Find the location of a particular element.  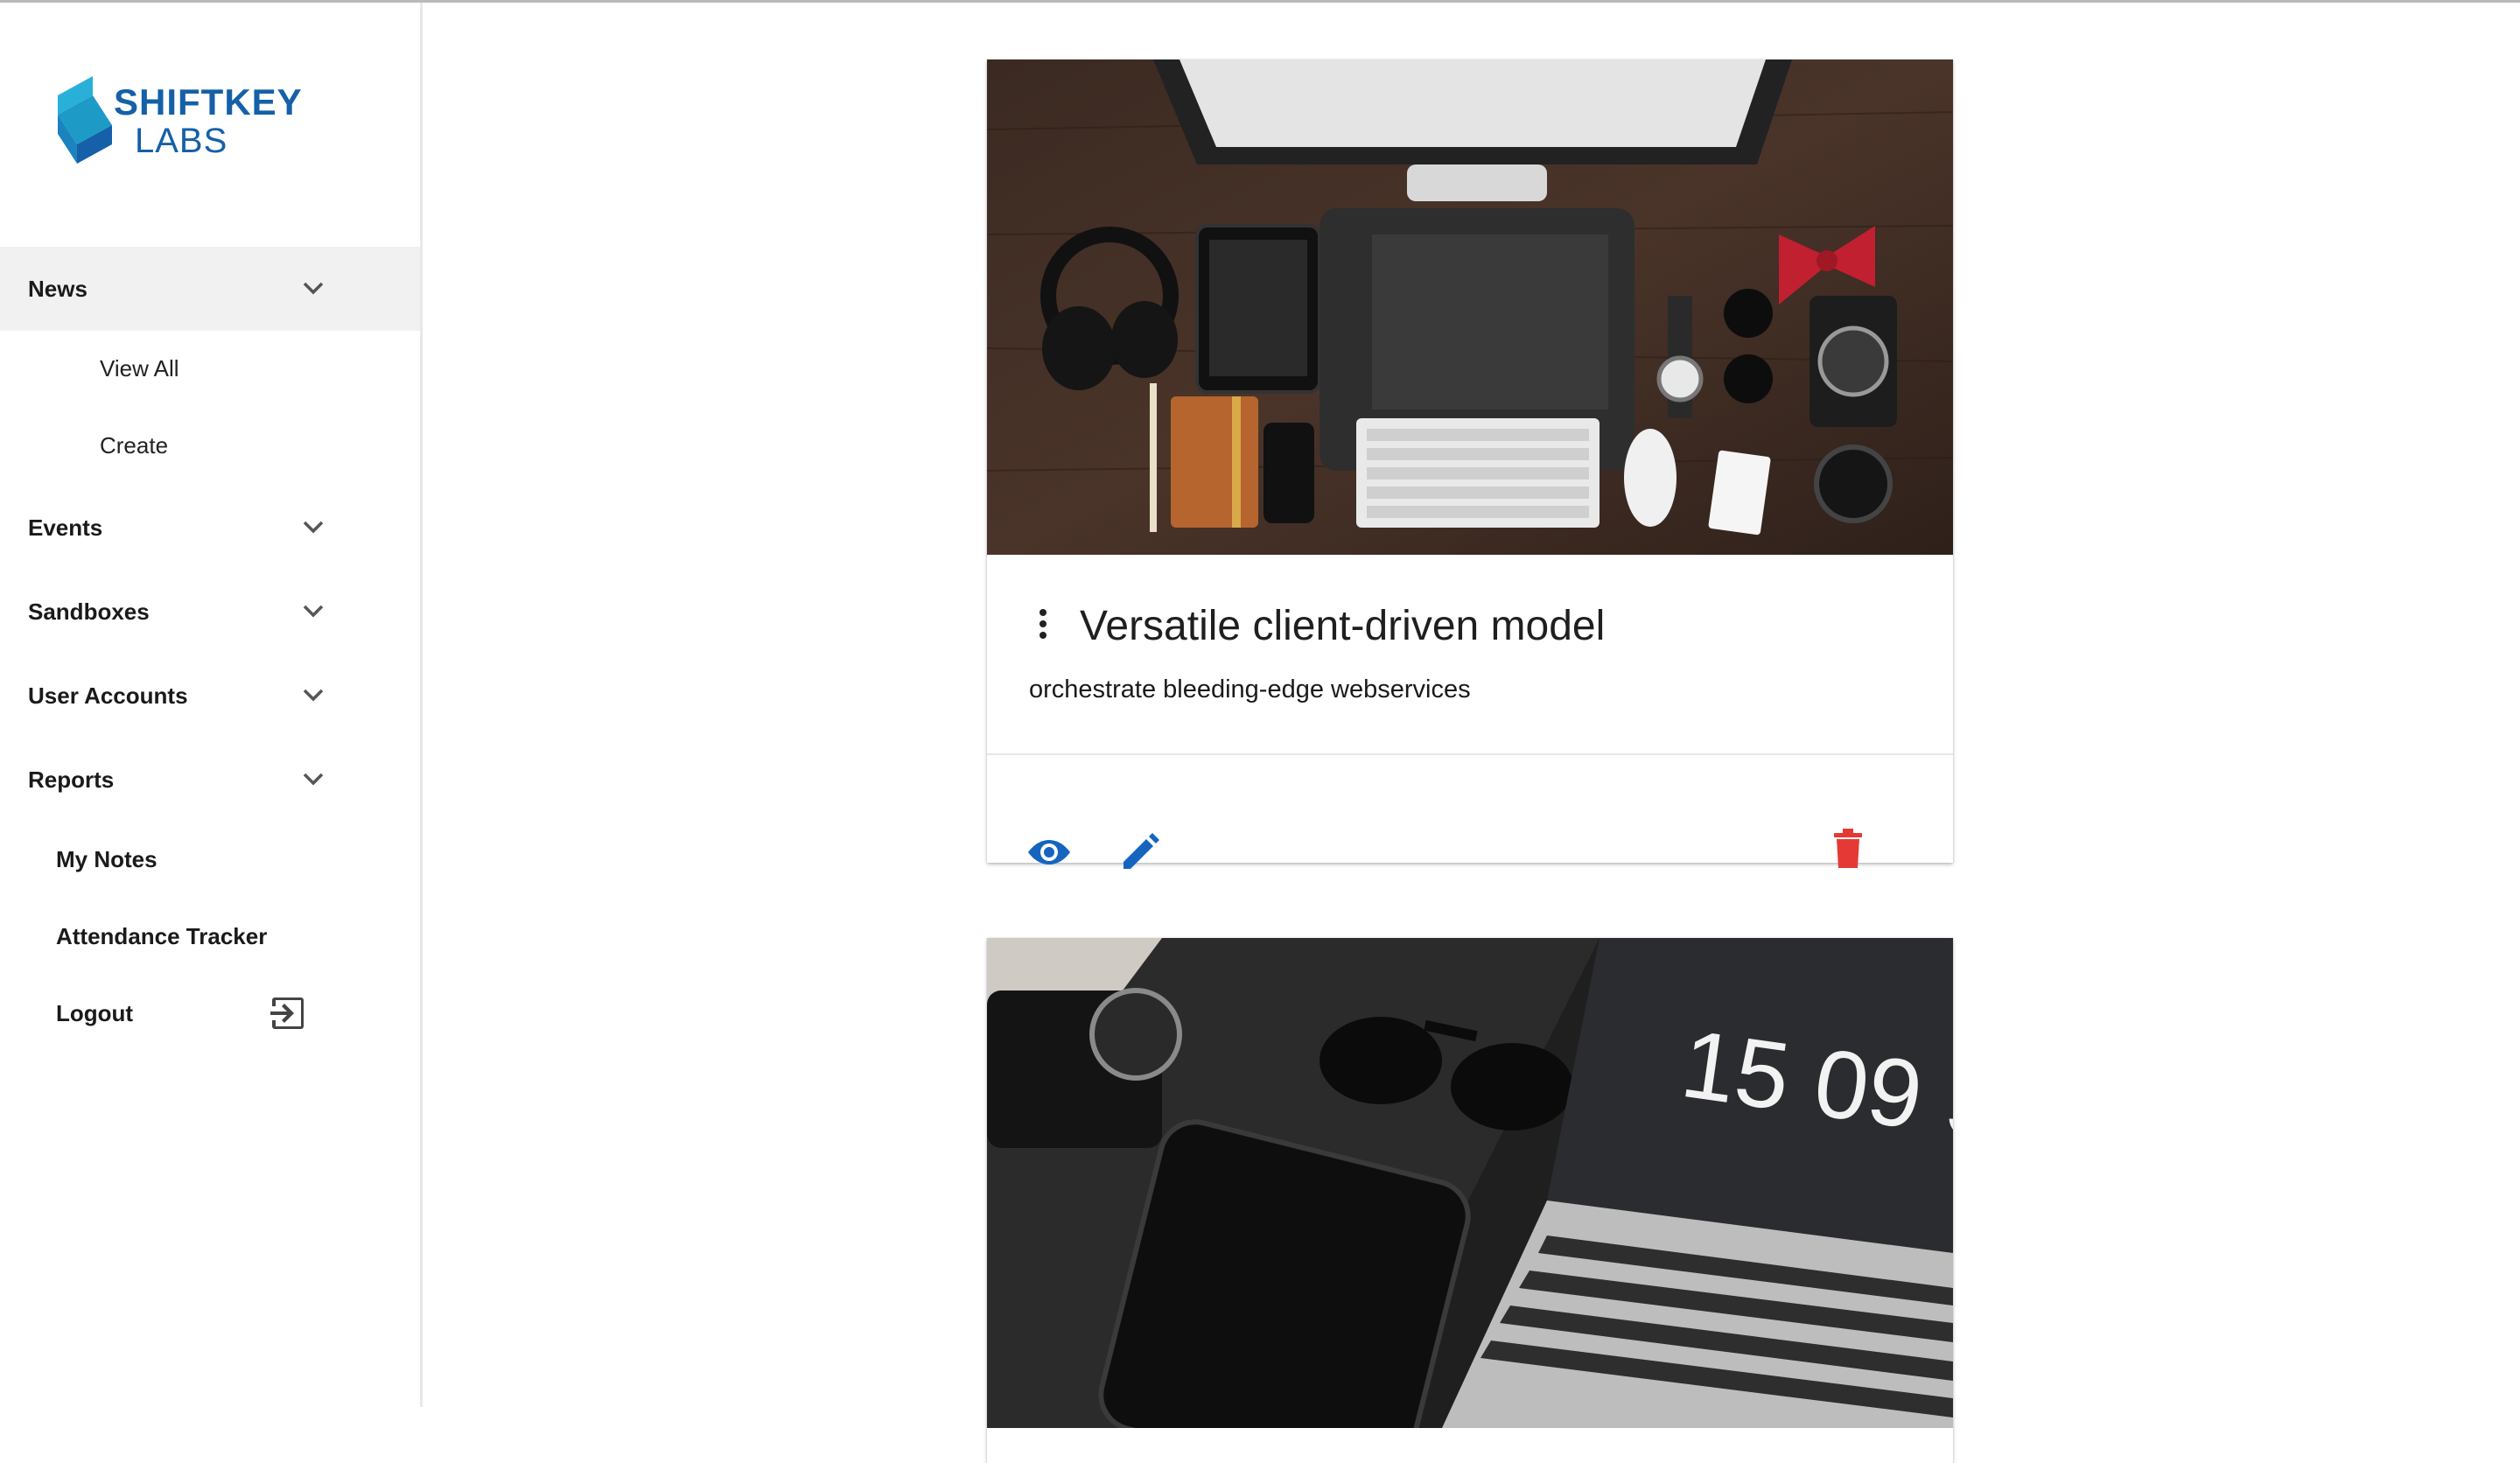

sidebar-item-label: Sandboxes is located at coordinates (89, 611).